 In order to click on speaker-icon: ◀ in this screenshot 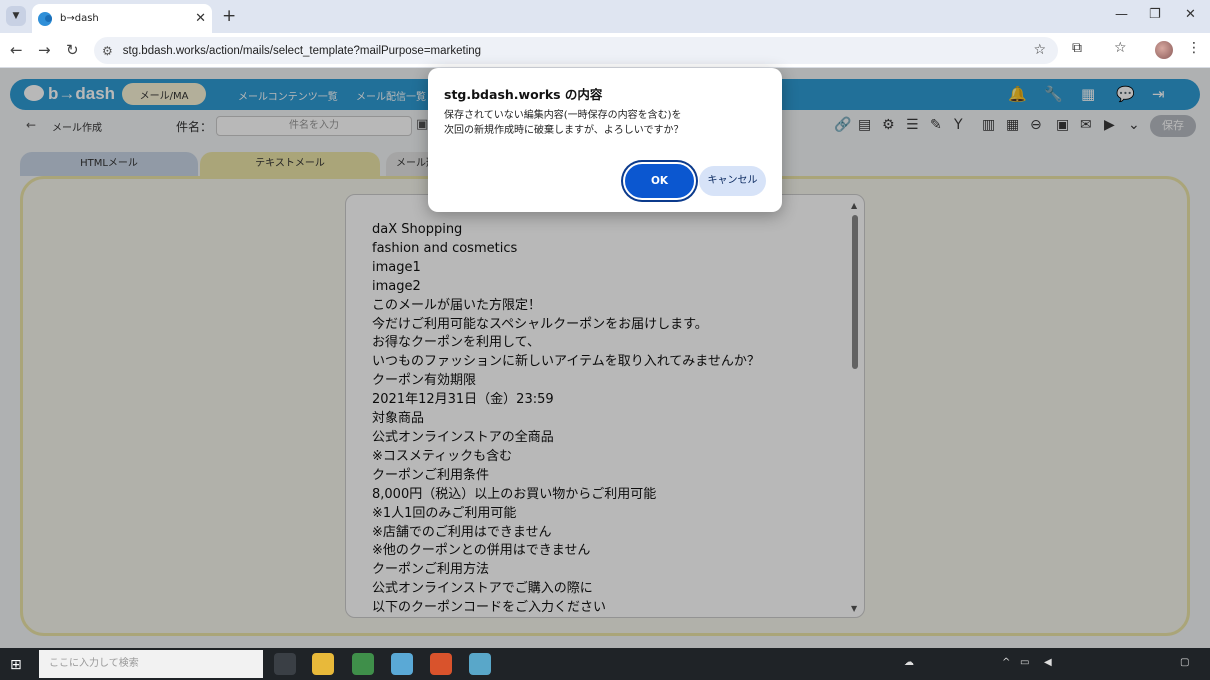, I will do `click(1048, 662)`.